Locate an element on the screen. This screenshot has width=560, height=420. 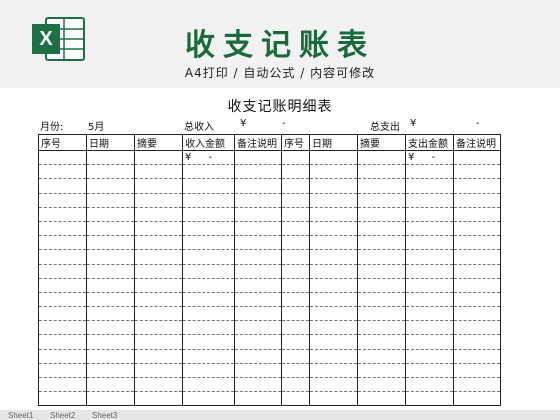
tab-sheet3: Sheet3 is located at coordinates (104, 415).